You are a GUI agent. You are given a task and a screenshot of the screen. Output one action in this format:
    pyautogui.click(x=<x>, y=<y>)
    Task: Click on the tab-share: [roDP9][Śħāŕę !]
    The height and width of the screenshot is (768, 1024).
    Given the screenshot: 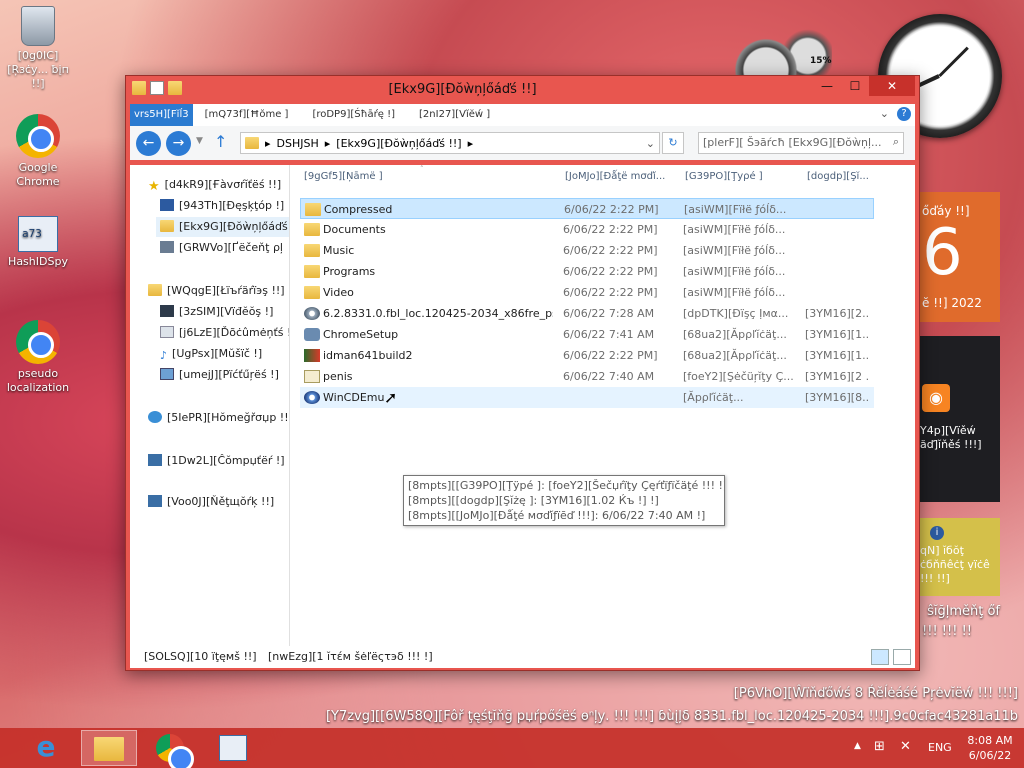 What is the action you would take?
    pyautogui.click(x=353, y=115)
    